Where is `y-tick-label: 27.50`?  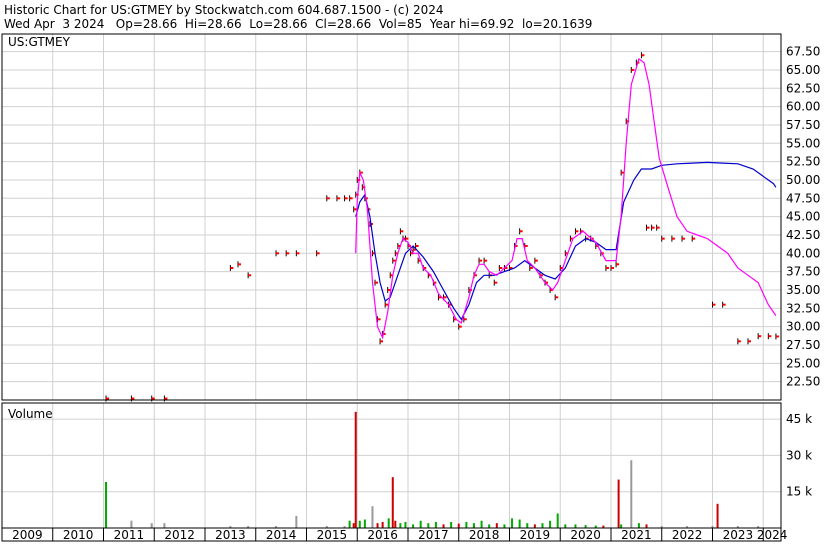
y-tick-label: 27.50 is located at coordinates (803, 345).